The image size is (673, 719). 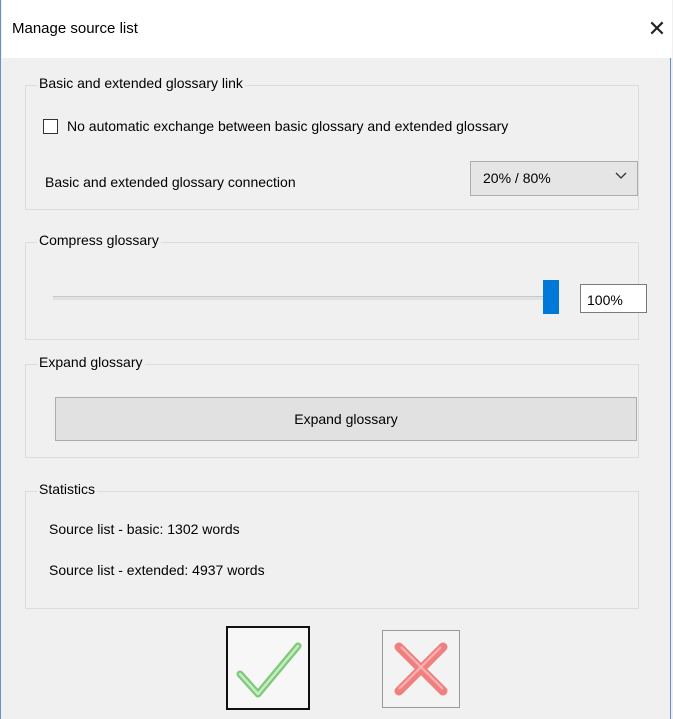 I want to click on glossary-connection-value: 20% / 80%, so click(x=517, y=178).